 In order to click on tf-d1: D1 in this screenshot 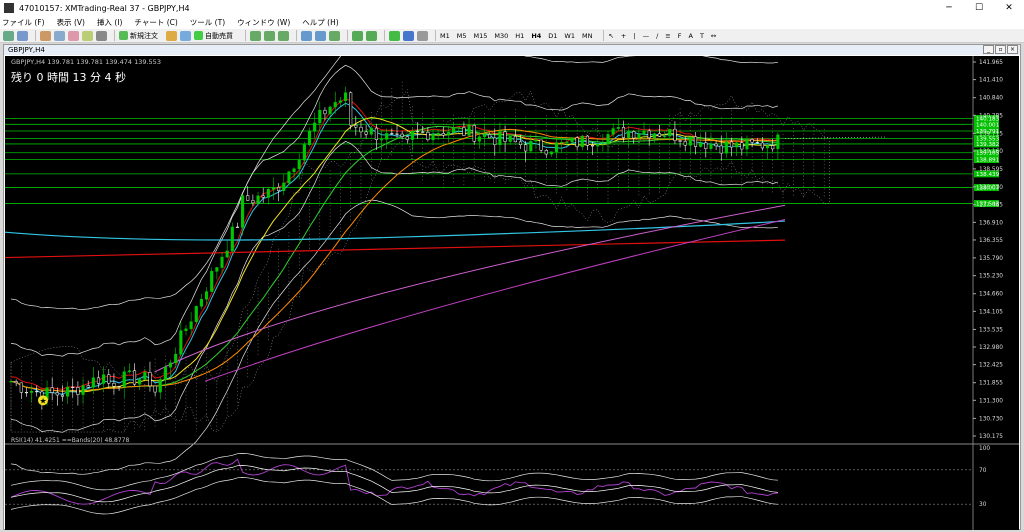, I will do `click(552, 36)`.